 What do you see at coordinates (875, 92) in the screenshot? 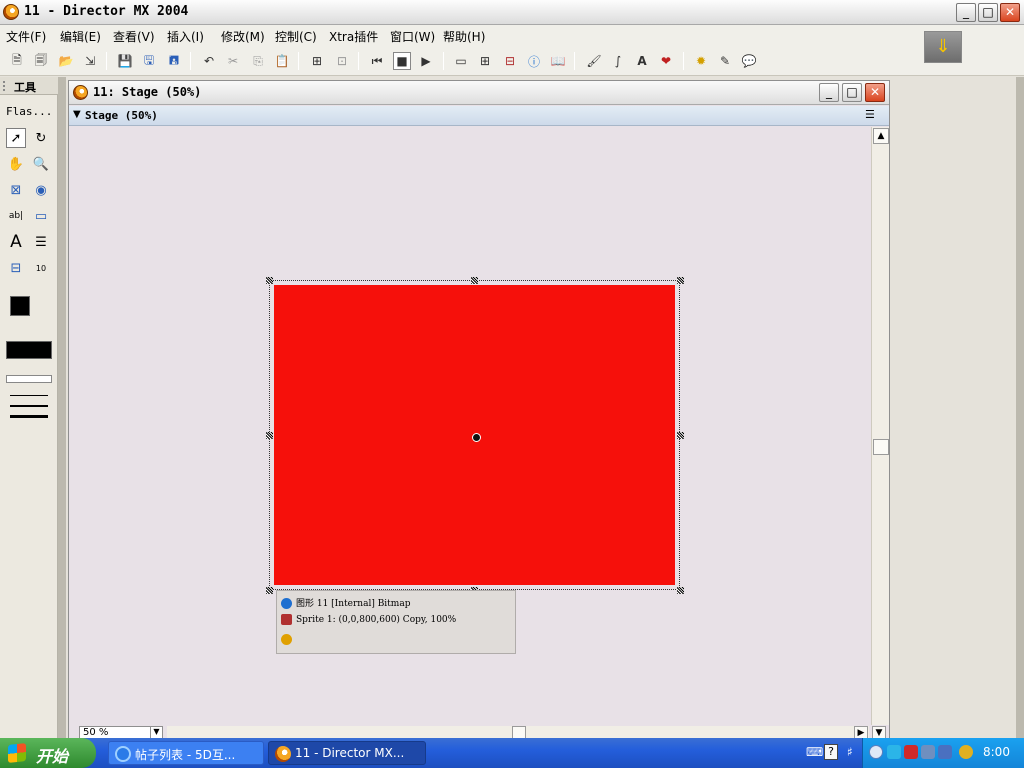
I see `stage-close-button: ✕` at bounding box center [875, 92].